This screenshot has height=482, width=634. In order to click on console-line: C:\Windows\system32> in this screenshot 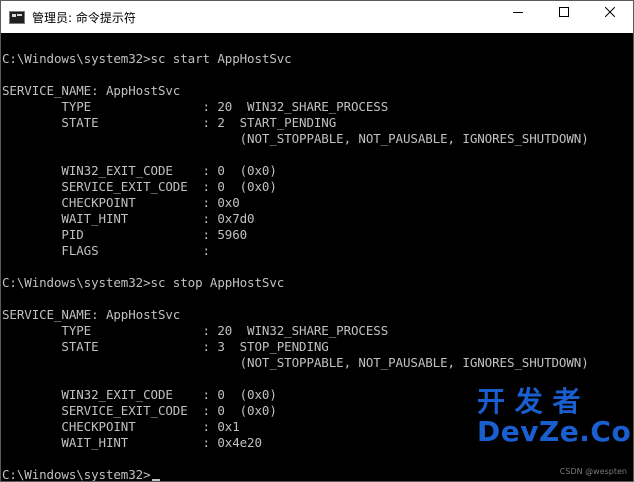, I will do `click(295, 474)`.